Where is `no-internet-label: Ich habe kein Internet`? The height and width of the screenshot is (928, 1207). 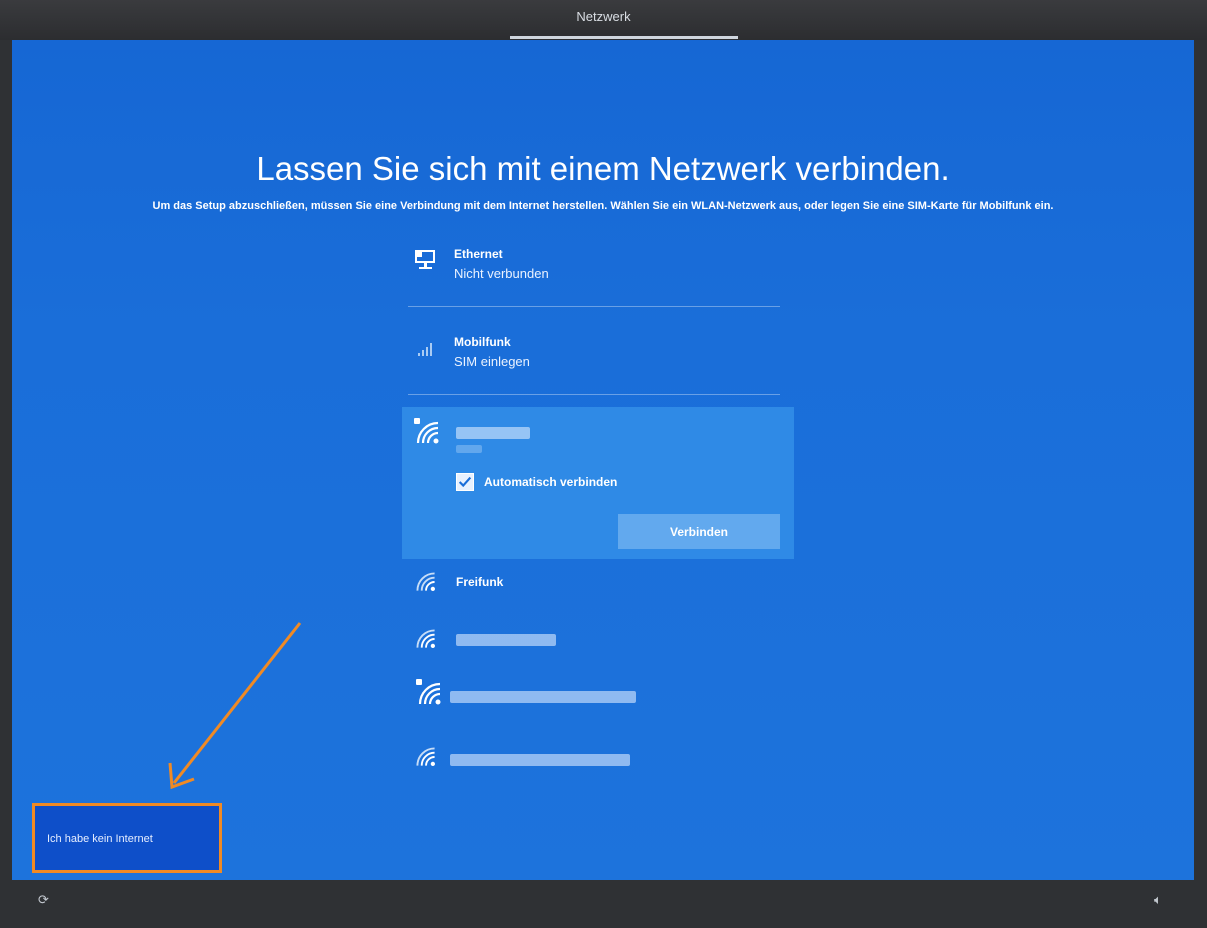
no-internet-label: Ich habe kein Internet is located at coordinates (100, 839).